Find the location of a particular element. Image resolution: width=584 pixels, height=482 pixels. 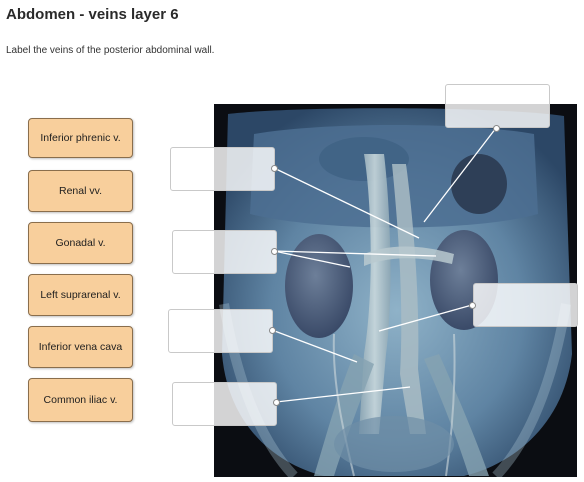

label-chip-gonadal: Gonadal v. is located at coordinates (80, 243).